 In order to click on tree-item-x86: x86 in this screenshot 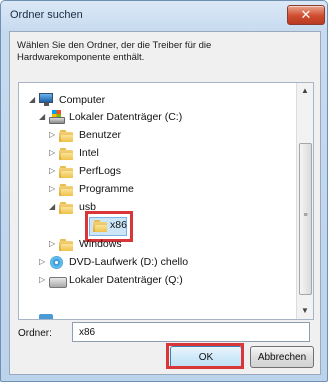, I will do `click(157, 226)`.